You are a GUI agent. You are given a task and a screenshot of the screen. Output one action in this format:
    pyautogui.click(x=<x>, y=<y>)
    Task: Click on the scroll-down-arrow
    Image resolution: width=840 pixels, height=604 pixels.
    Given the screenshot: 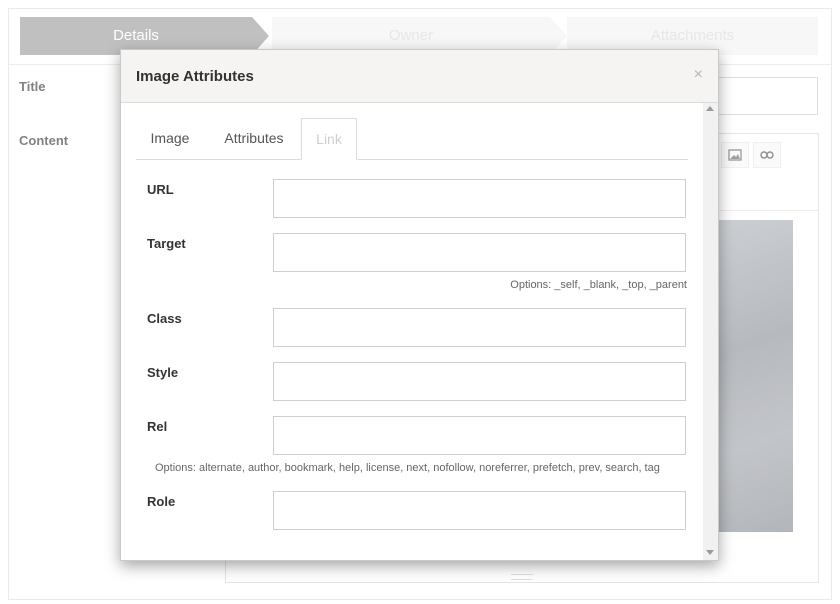 What is the action you would take?
    pyautogui.click(x=710, y=552)
    